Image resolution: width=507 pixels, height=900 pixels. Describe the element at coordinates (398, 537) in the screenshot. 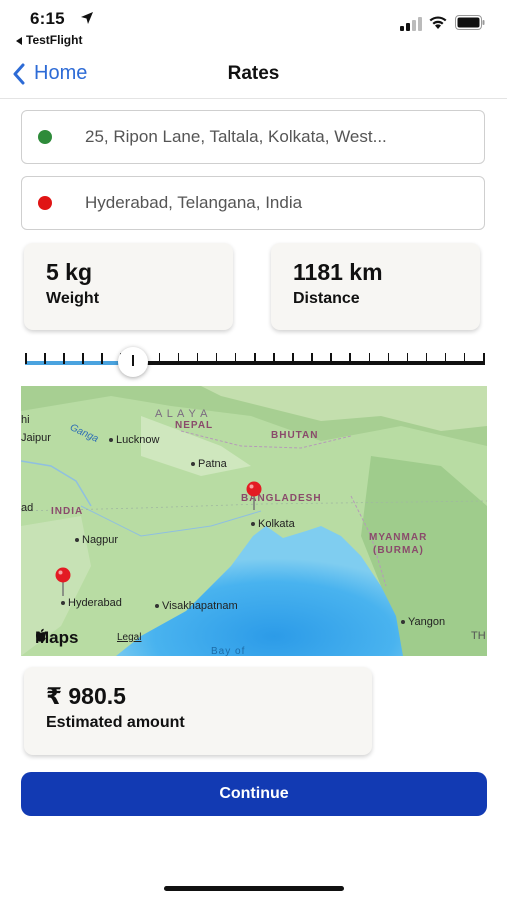

I see `map-label-myanmar: MYANMAR` at that location.